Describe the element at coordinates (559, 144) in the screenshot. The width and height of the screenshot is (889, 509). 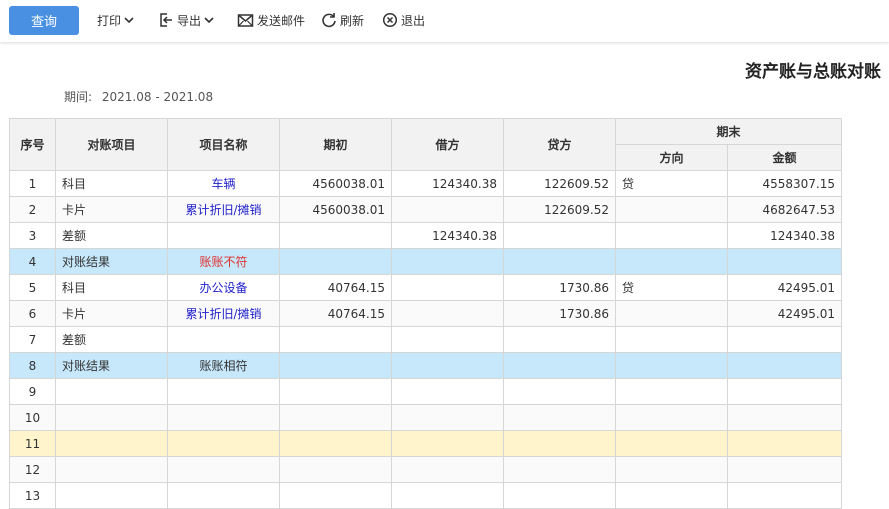
I see `header-credit: 贷方` at that location.